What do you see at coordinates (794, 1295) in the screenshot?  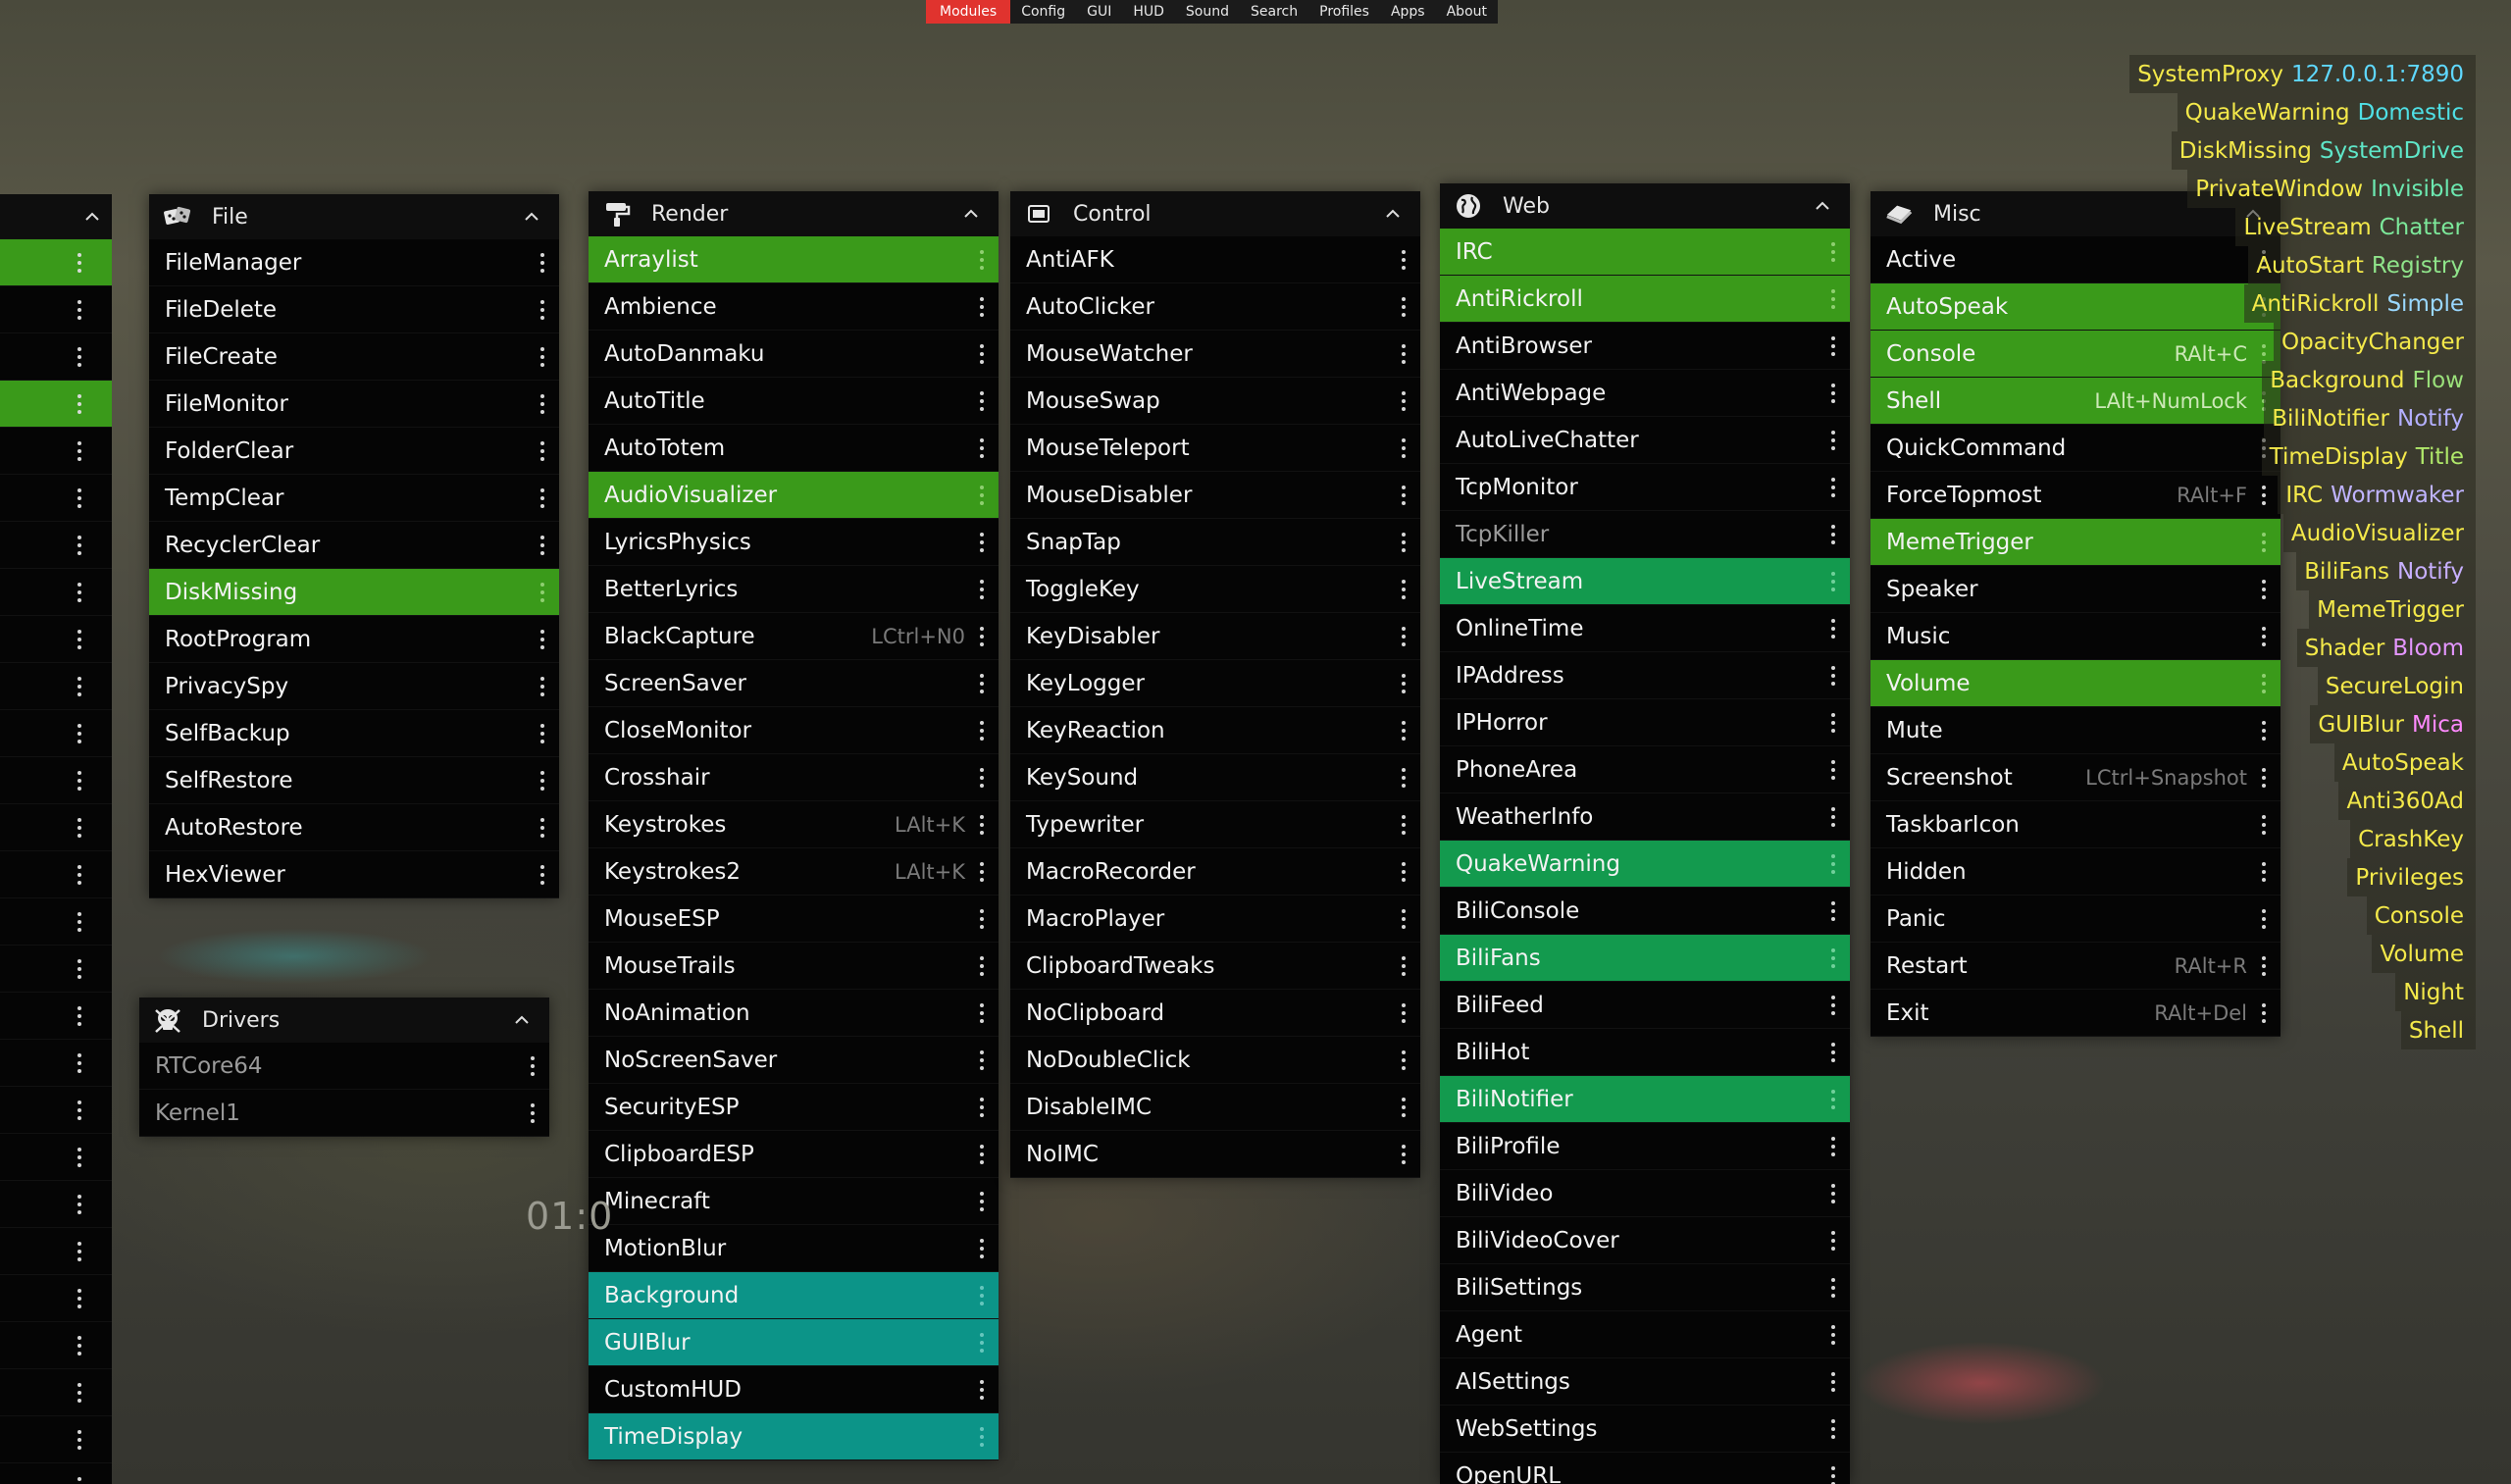 I see `module-background: Background` at bounding box center [794, 1295].